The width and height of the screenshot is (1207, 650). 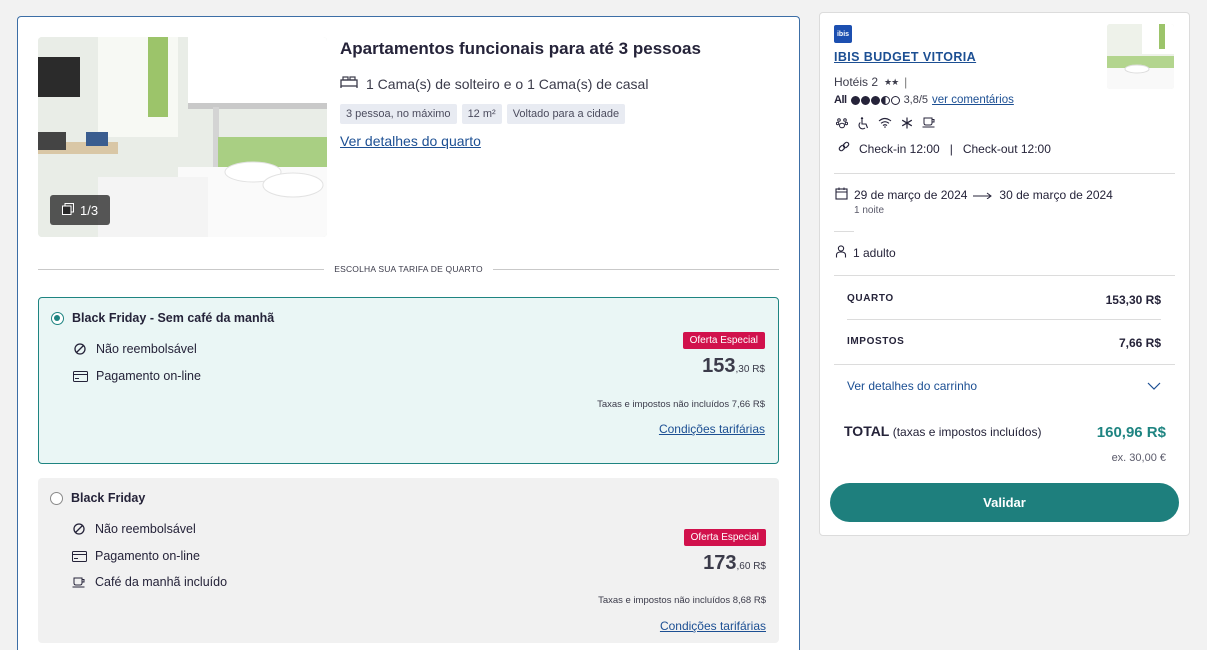 I want to click on clock-link-icon, so click(x=844, y=149).